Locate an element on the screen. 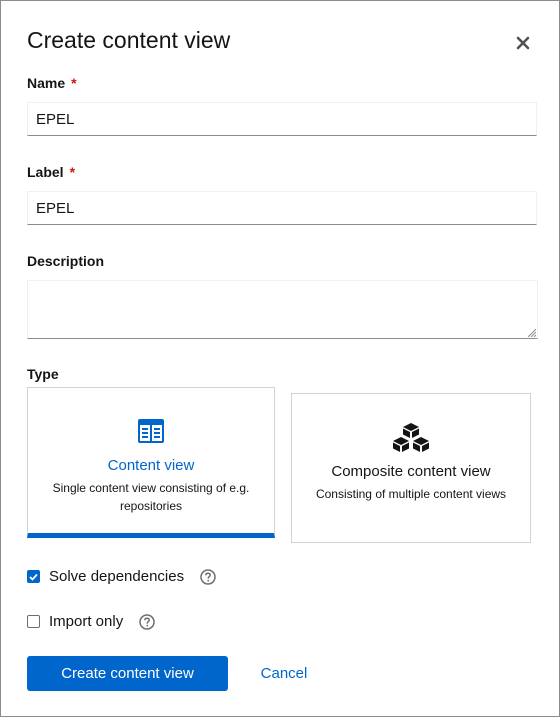  label-input: EPEL is located at coordinates (282, 208).